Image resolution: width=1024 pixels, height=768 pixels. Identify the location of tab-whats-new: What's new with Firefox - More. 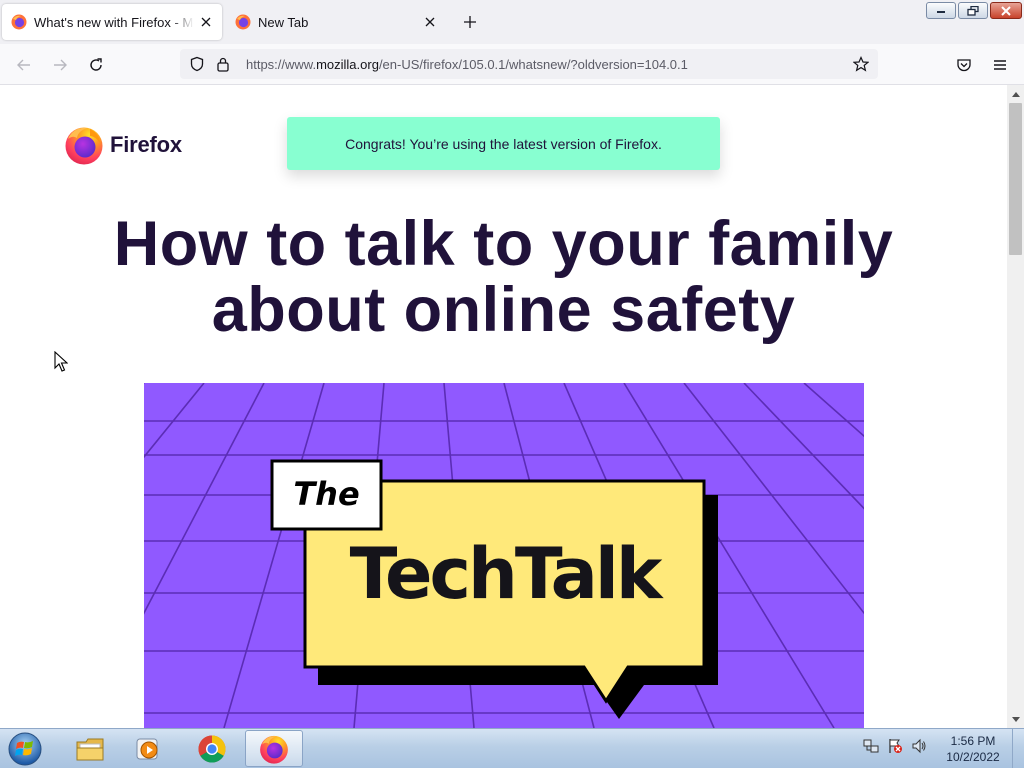
(112, 22).